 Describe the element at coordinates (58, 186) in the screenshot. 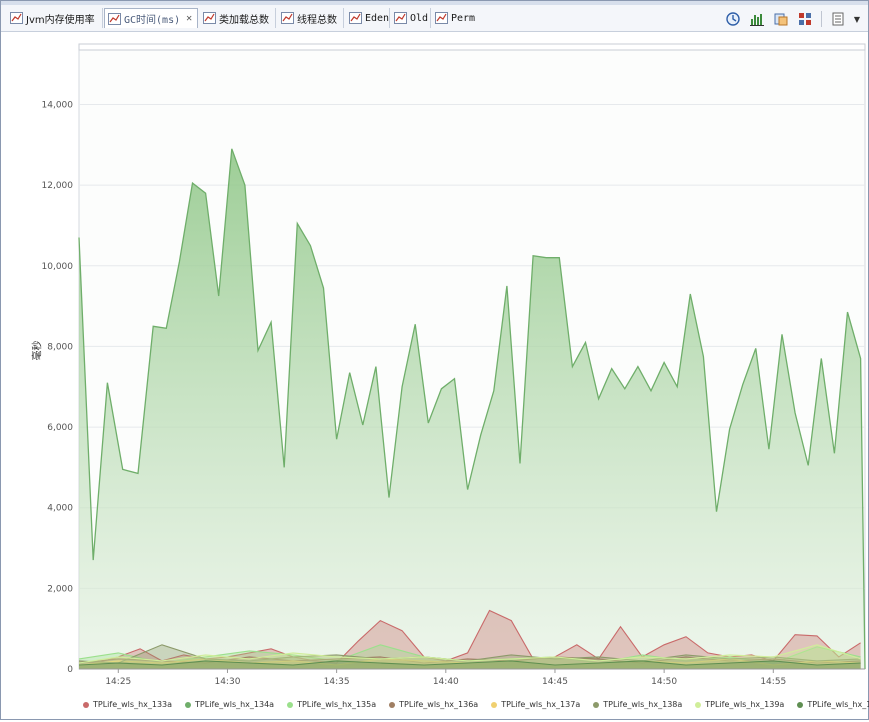

I see `y-tick-label: 12,000` at that location.